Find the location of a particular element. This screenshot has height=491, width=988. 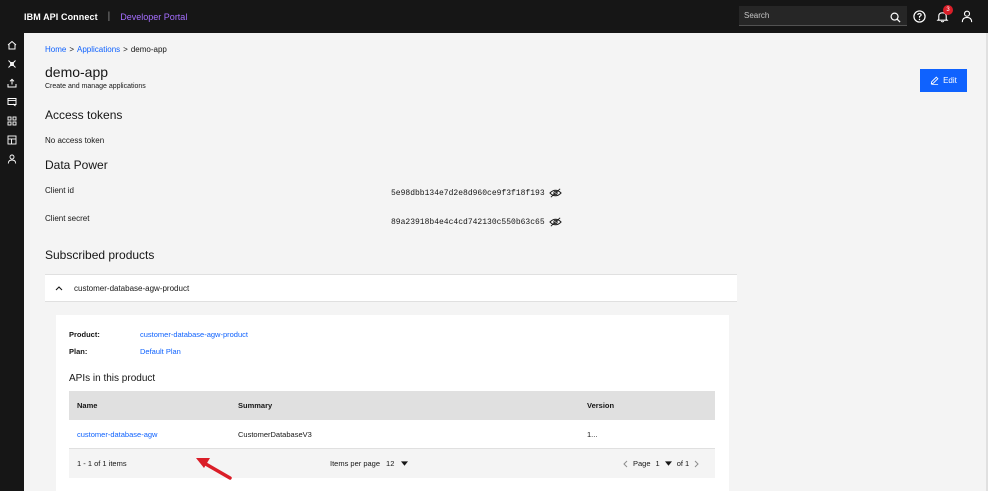

client-id-label: Client id is located at coordinates (59, 190).